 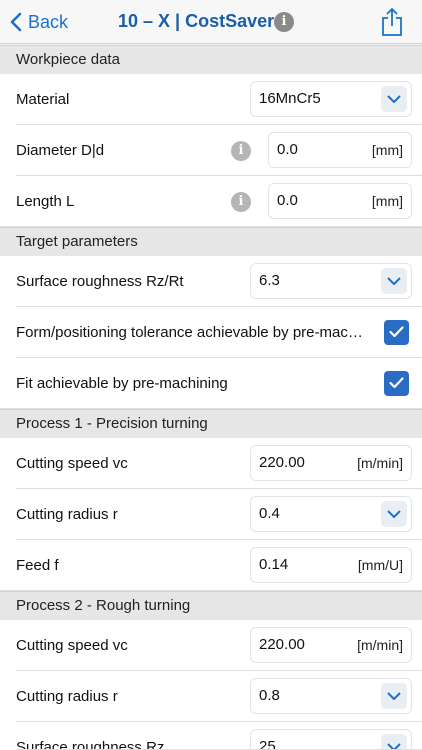 I want to click on p2-speed-row: Cutting speed vc 220.00 [m/min], so click(x=211, y=645).